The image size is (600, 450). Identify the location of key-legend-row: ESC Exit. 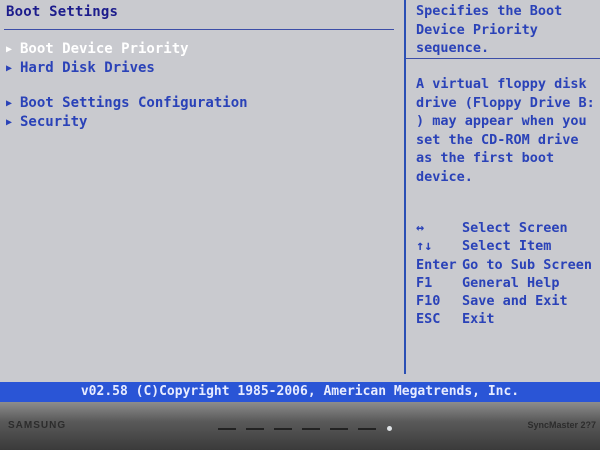
(504, 320).